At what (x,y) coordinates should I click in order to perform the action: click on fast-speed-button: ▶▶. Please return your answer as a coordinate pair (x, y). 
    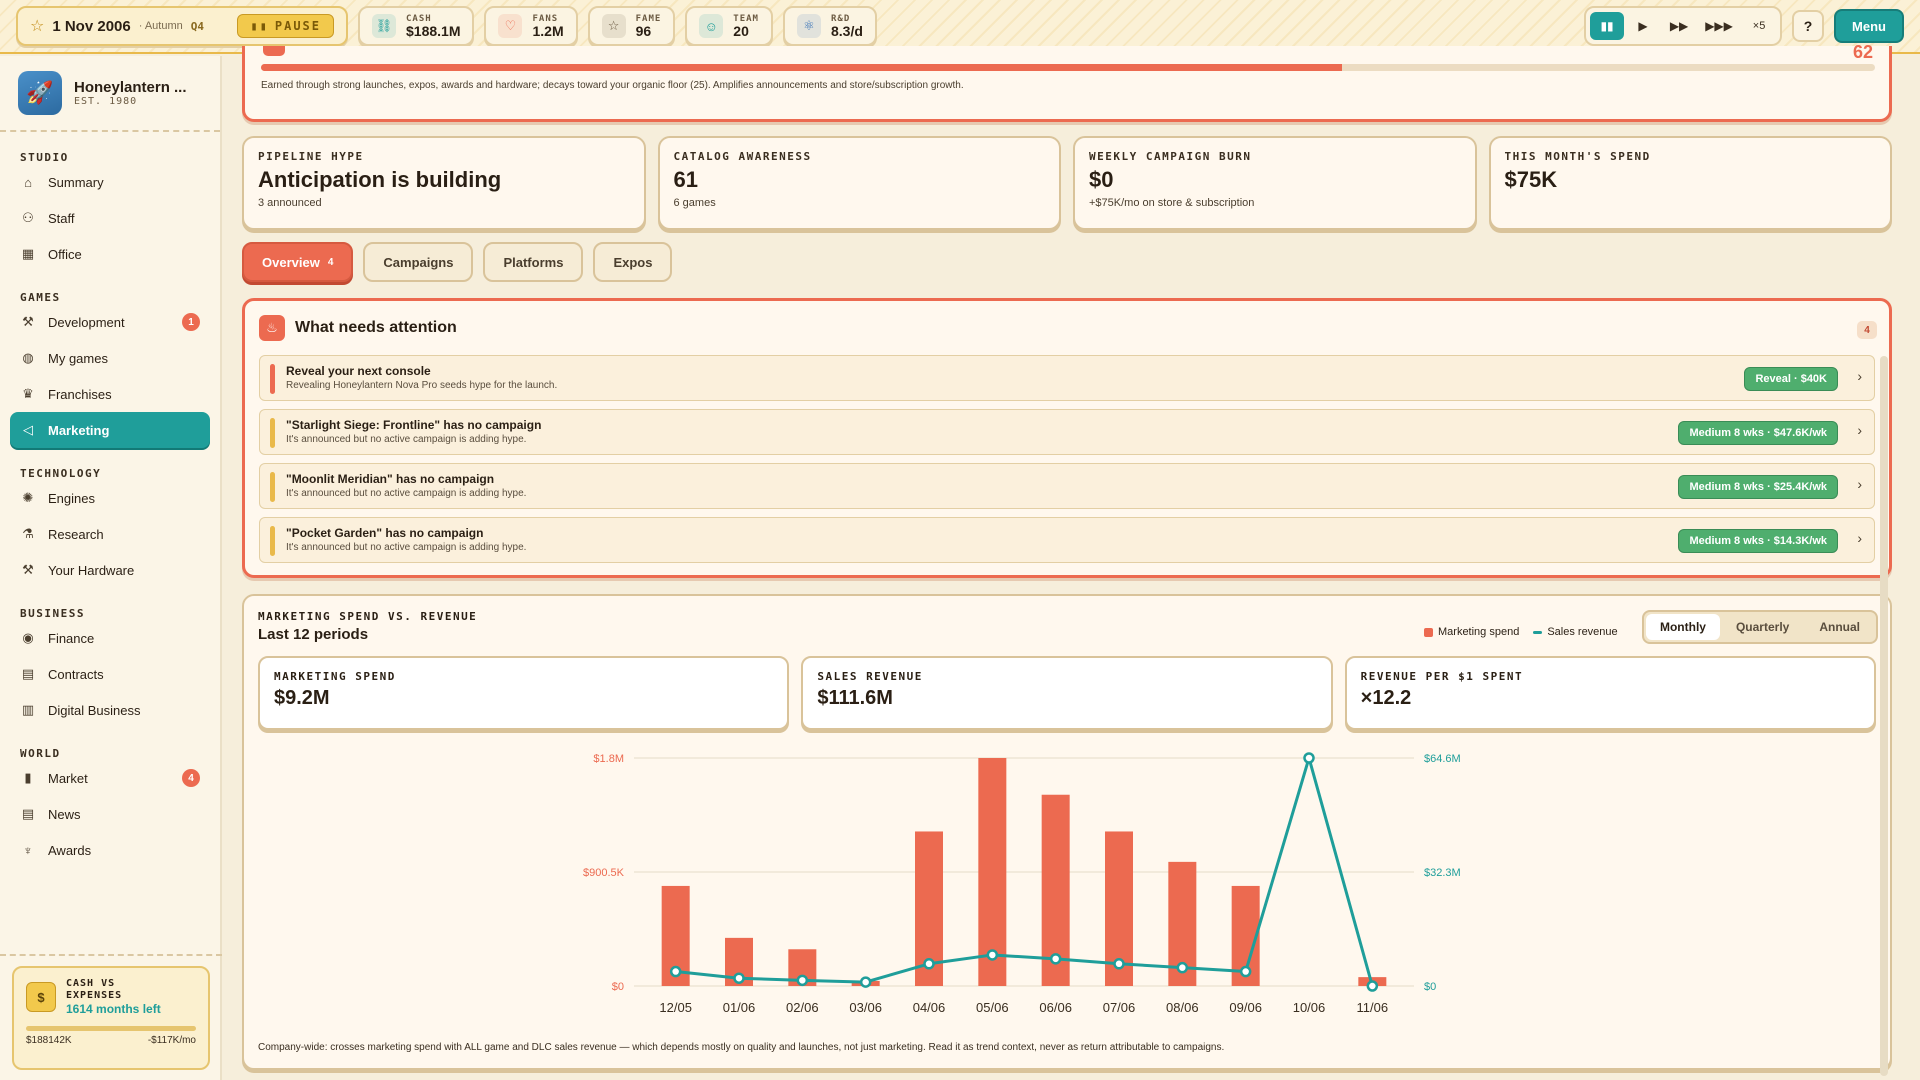
    Looking at the image, I should click on (1679, 26).